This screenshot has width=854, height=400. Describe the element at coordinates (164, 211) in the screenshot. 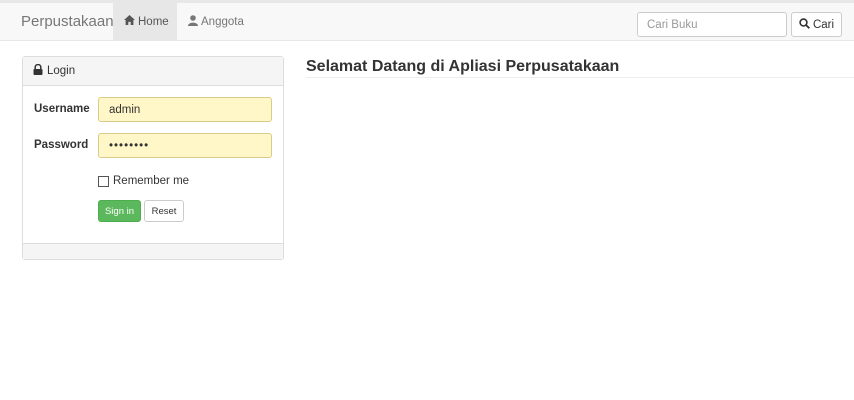

I see `reset-button: Reset` at that location.